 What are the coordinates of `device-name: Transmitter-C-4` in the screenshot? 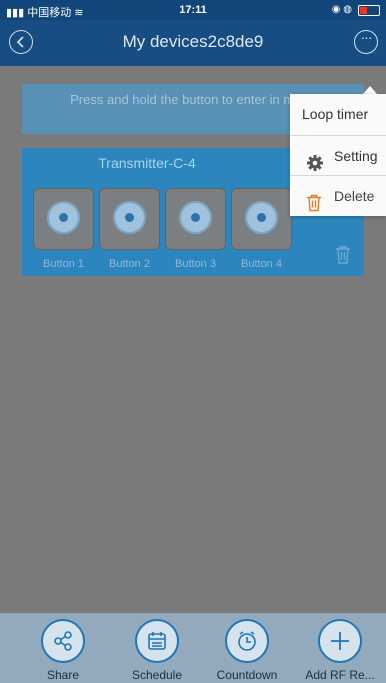 It's located at (147, 163).